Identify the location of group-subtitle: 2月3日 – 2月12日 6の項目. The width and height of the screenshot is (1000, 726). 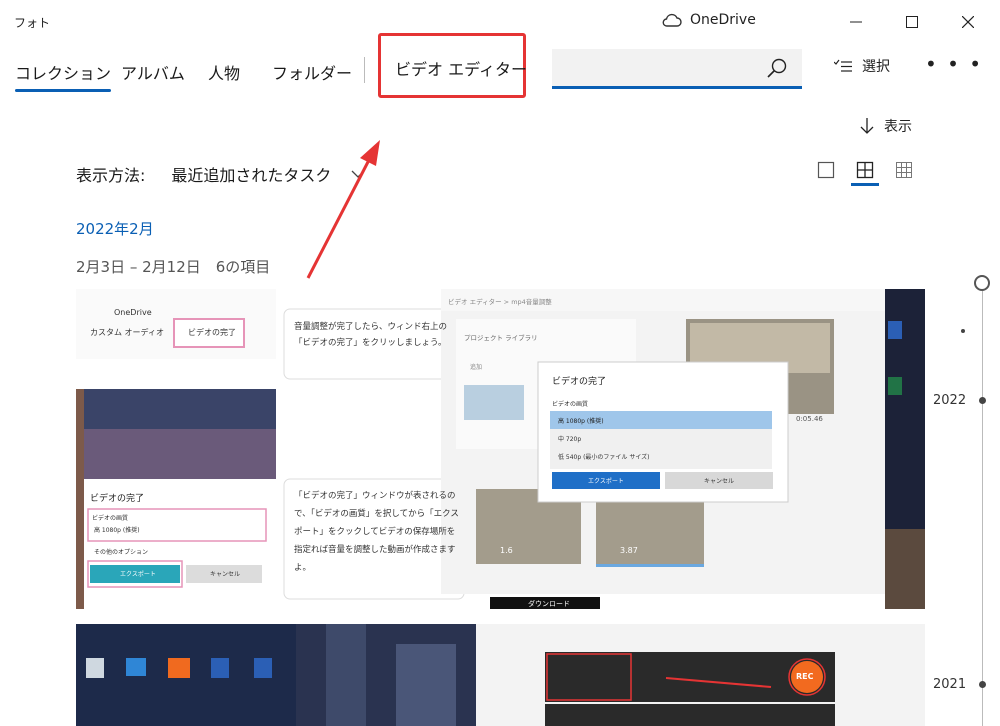
(173, 267).